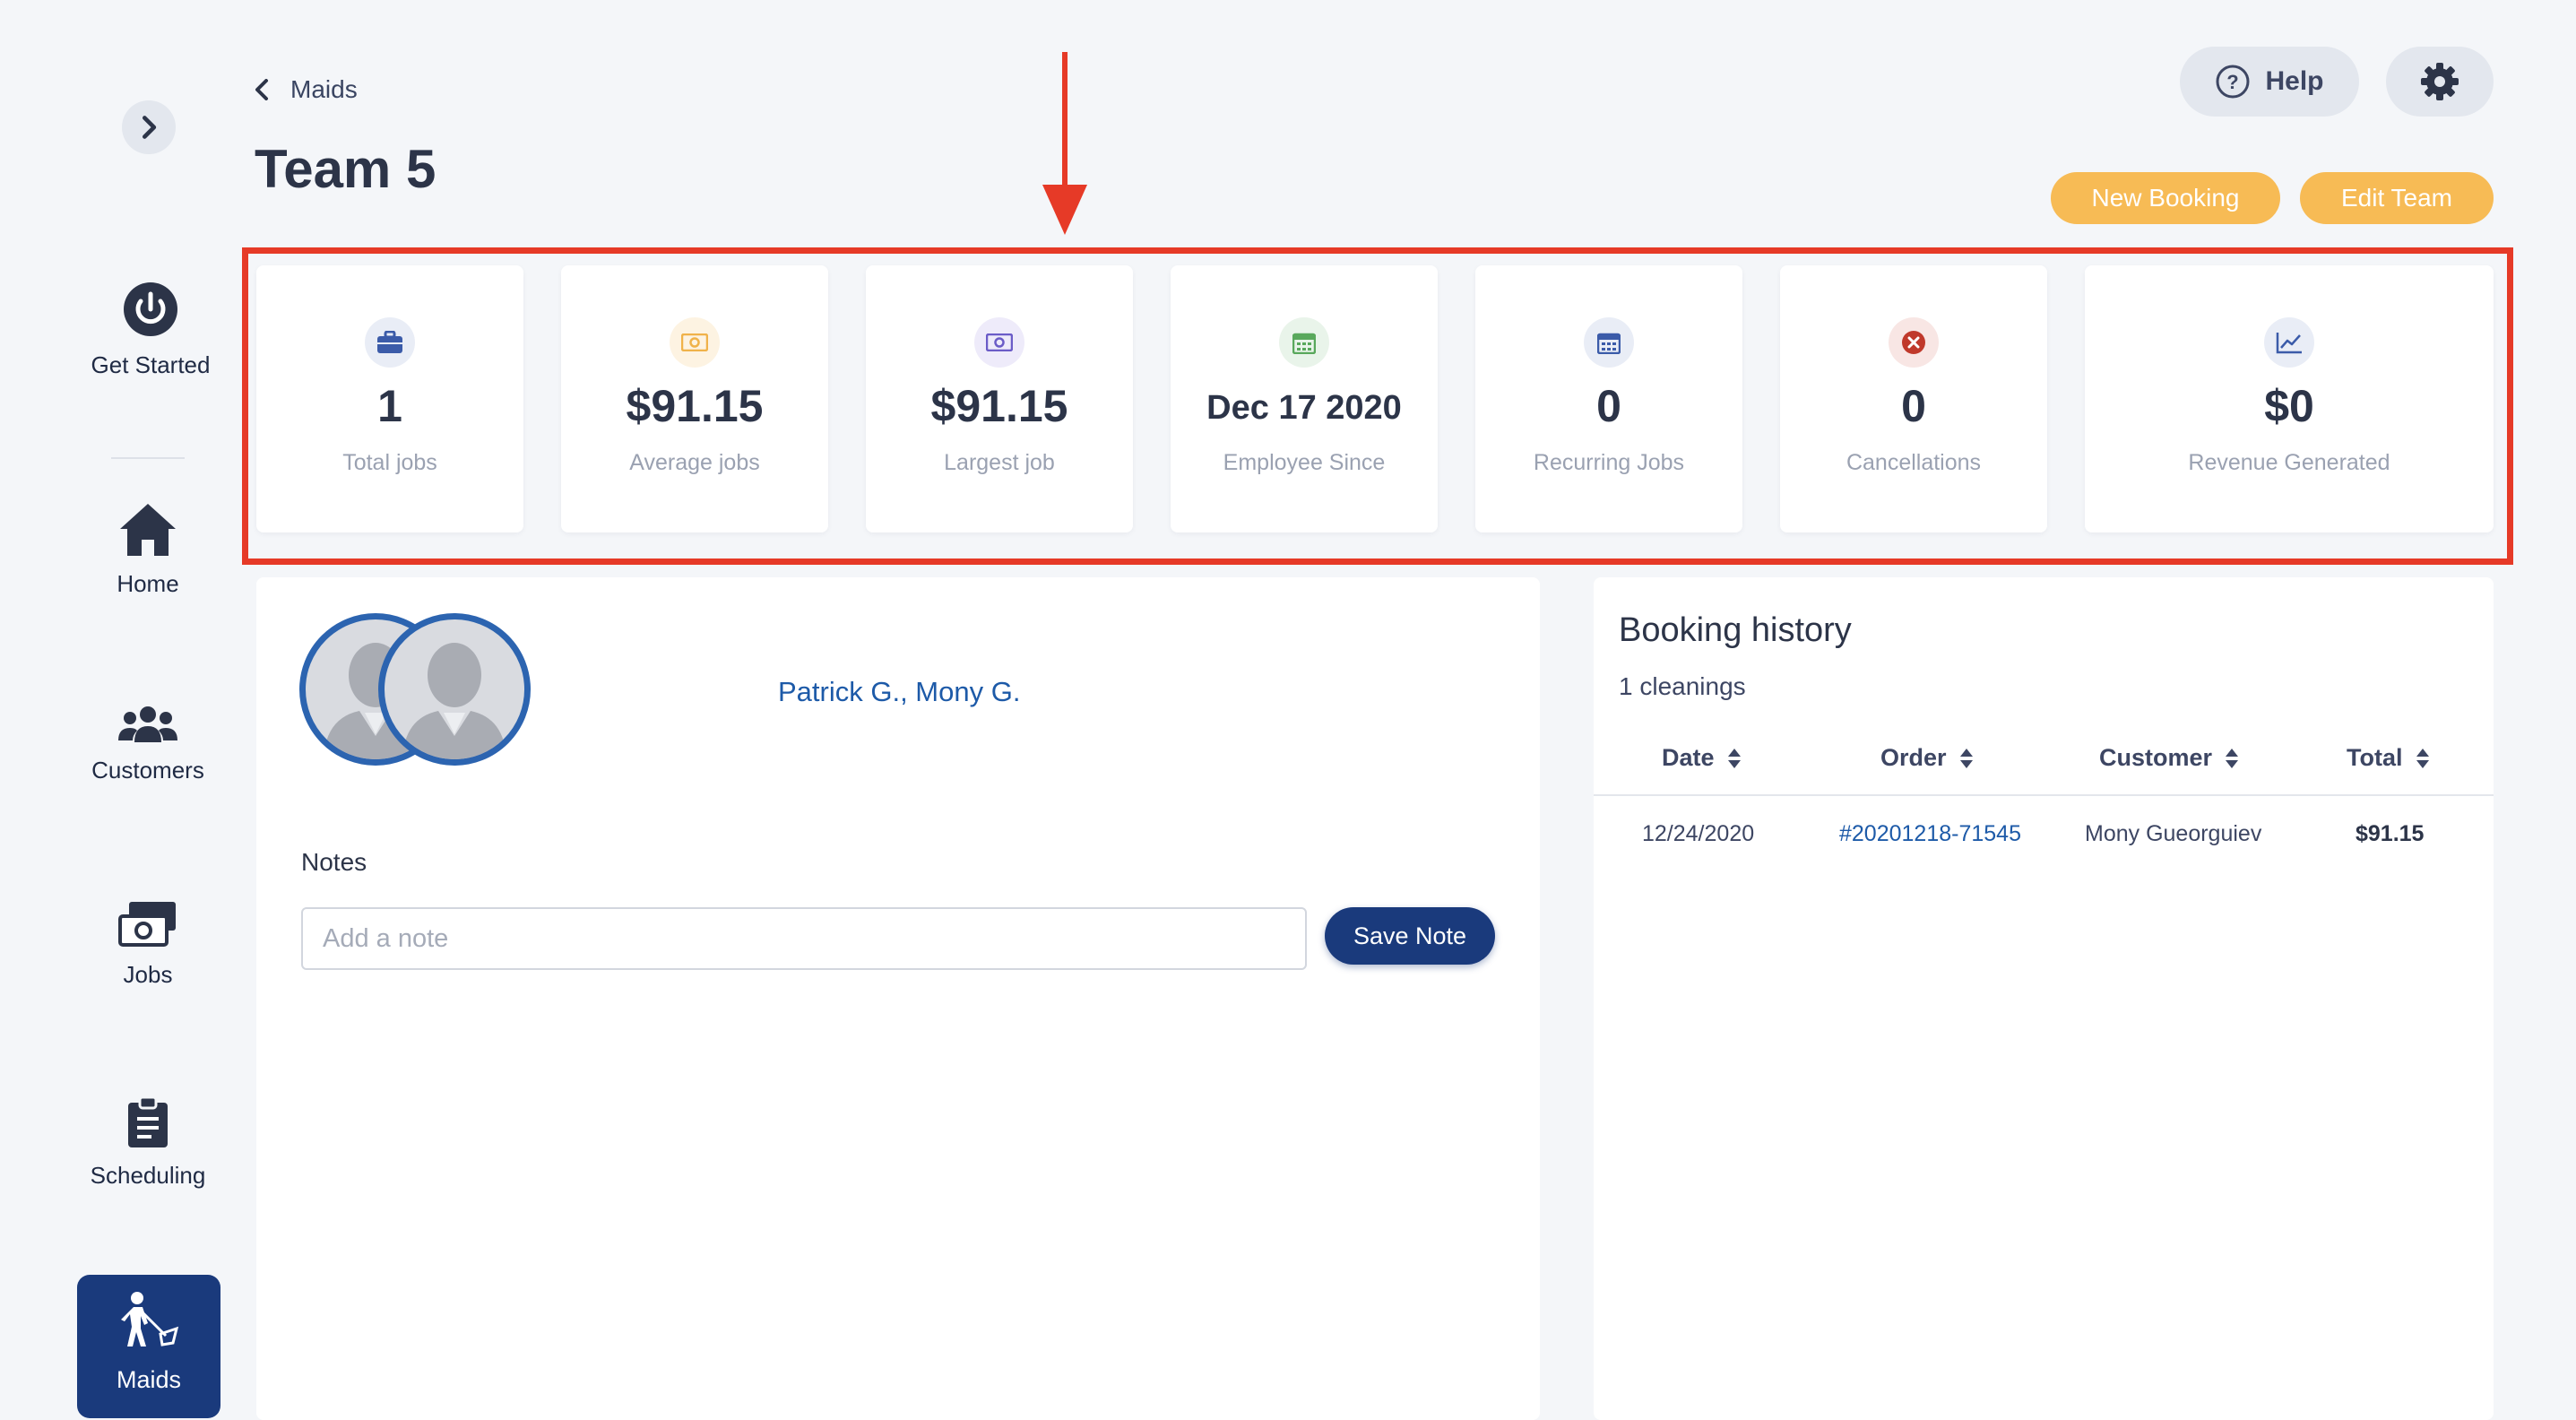 This screenshot has height=1420, width=2576. What do you see at coordinates (148, 530) in the screenshot?
I see `home-icon` at bounding box center [148, 530].